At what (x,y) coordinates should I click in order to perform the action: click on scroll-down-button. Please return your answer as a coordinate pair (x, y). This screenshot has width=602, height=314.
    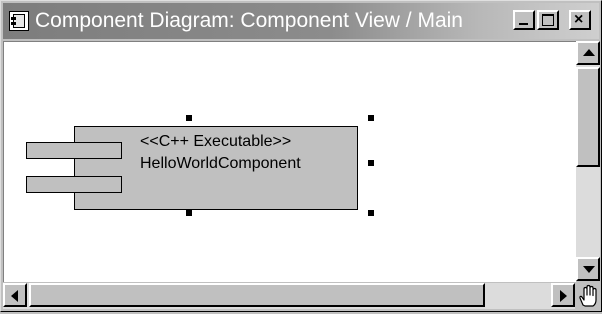
    Looking at the image, I should click on (588, 269).